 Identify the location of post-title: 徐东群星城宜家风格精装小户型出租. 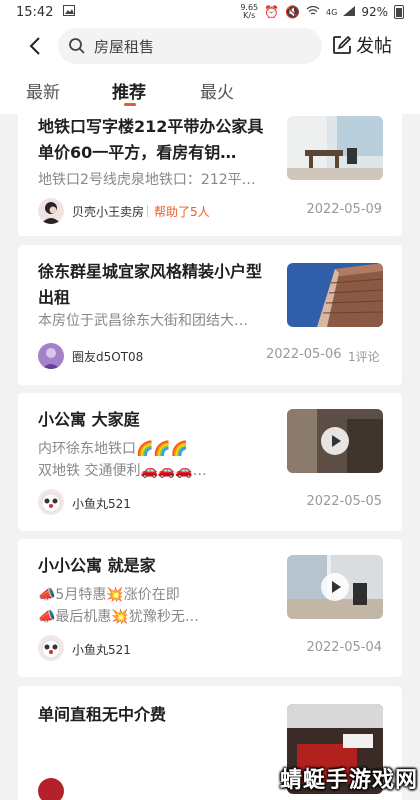
(150, 284).